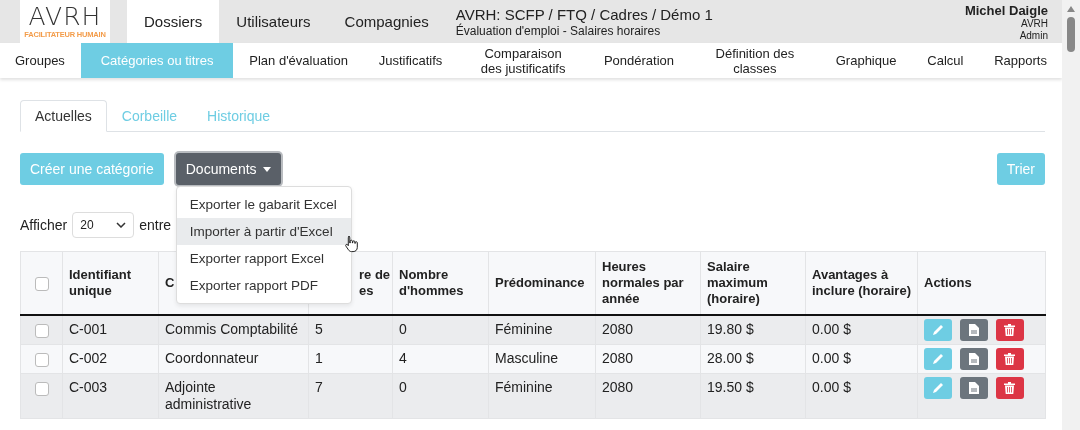 The height and width of the screenshot is (430, 1080). I want to click on section-tab: Graphique, so click(866, 60).